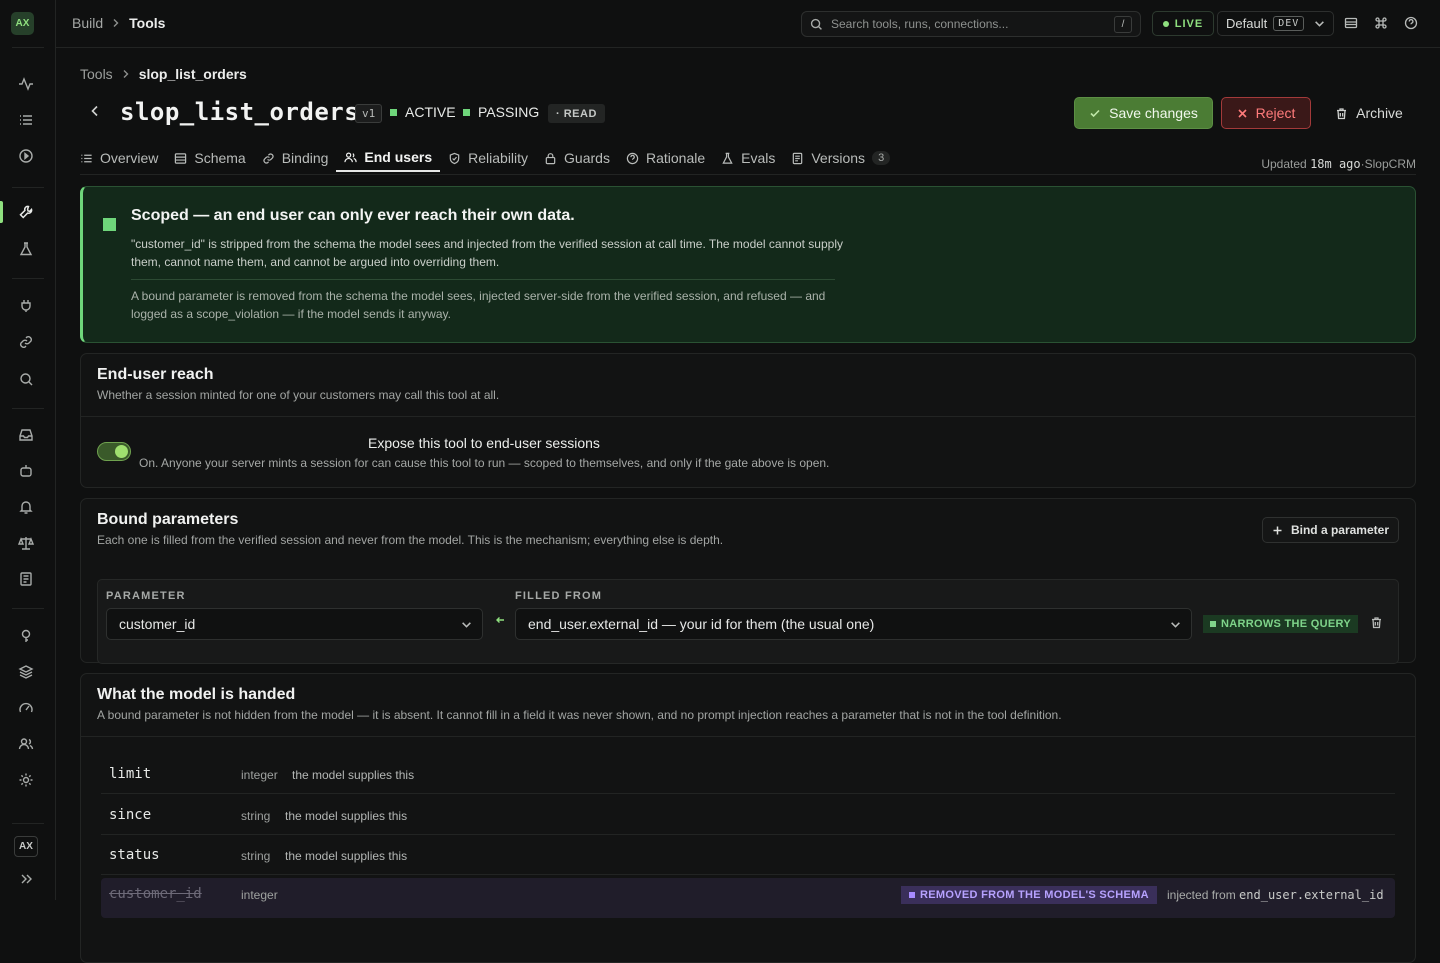  Describe the element at coordinates (294, 624) in the screenshot. I see `parameter-select: customer_id` at that location.